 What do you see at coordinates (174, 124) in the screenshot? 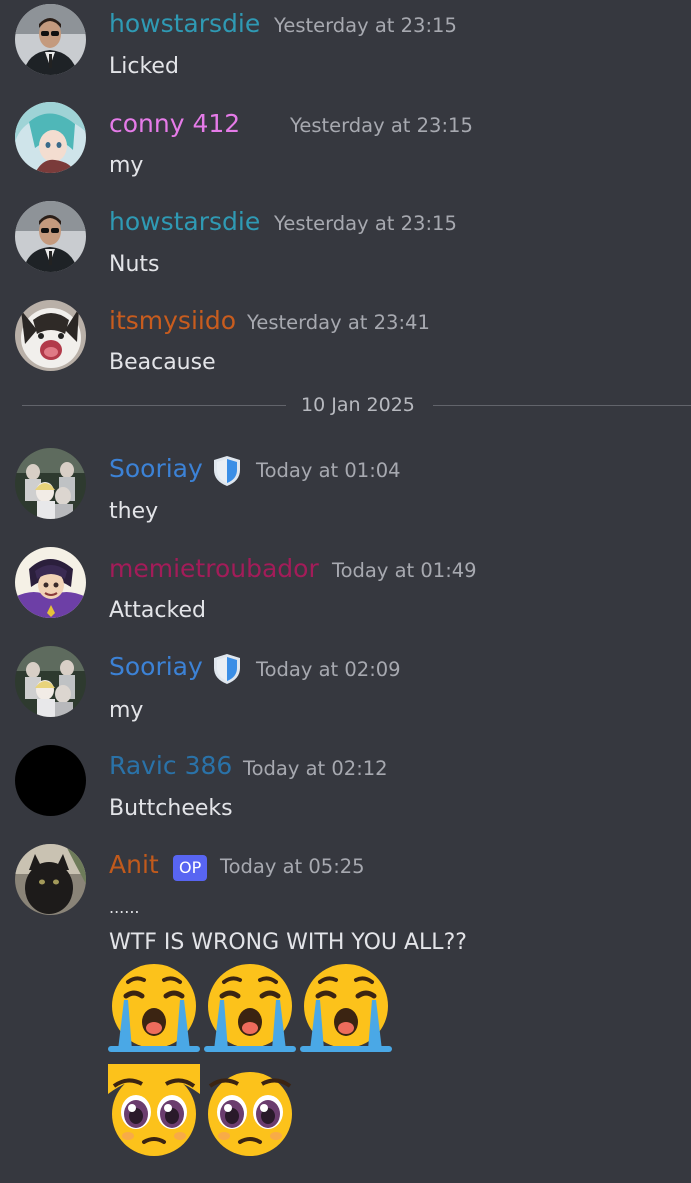
I see `username: conny 412` at bounding box center [174, 124].